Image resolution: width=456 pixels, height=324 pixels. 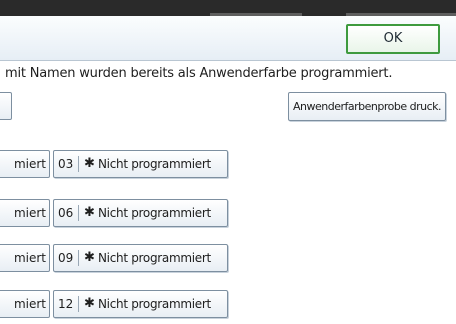 I want to click on slot-number: 06, so click(x=66, y=213).